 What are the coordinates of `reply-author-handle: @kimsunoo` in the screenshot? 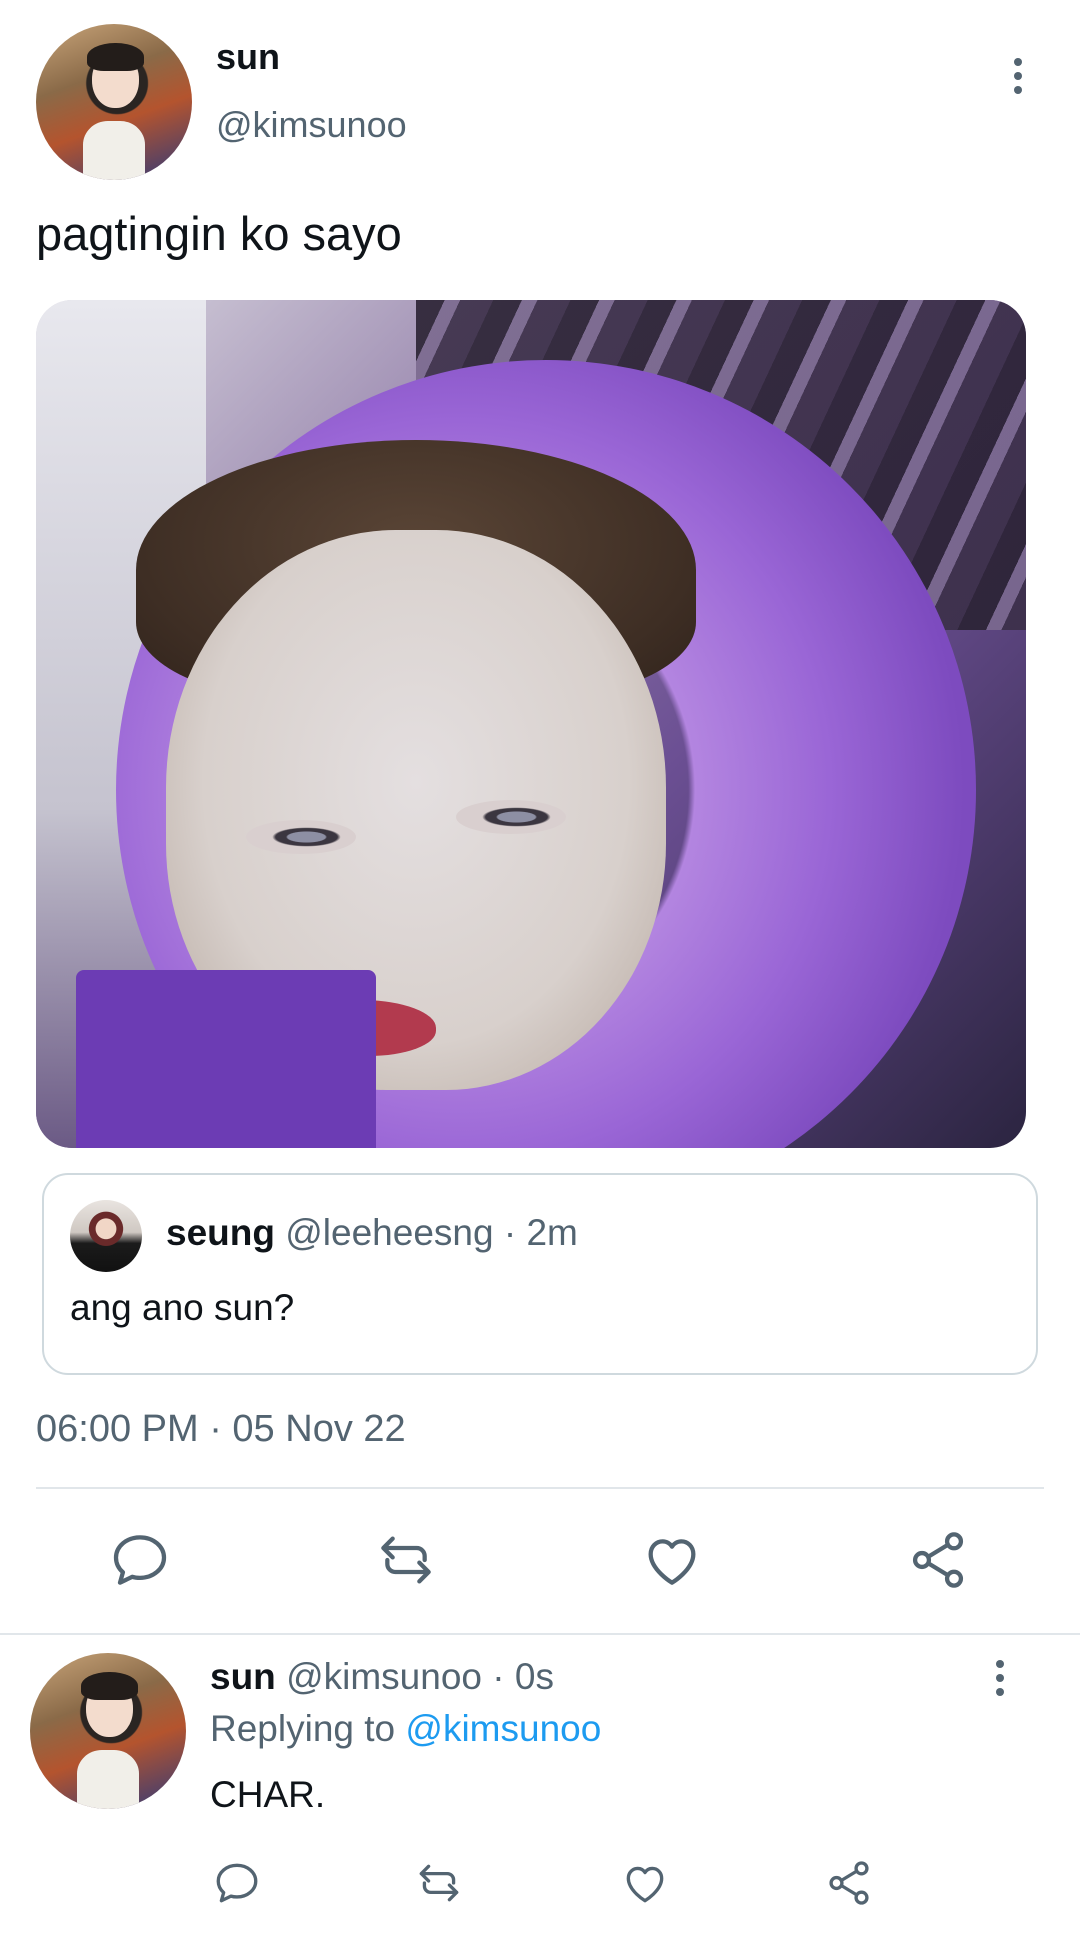 It's located at (384, 1676).